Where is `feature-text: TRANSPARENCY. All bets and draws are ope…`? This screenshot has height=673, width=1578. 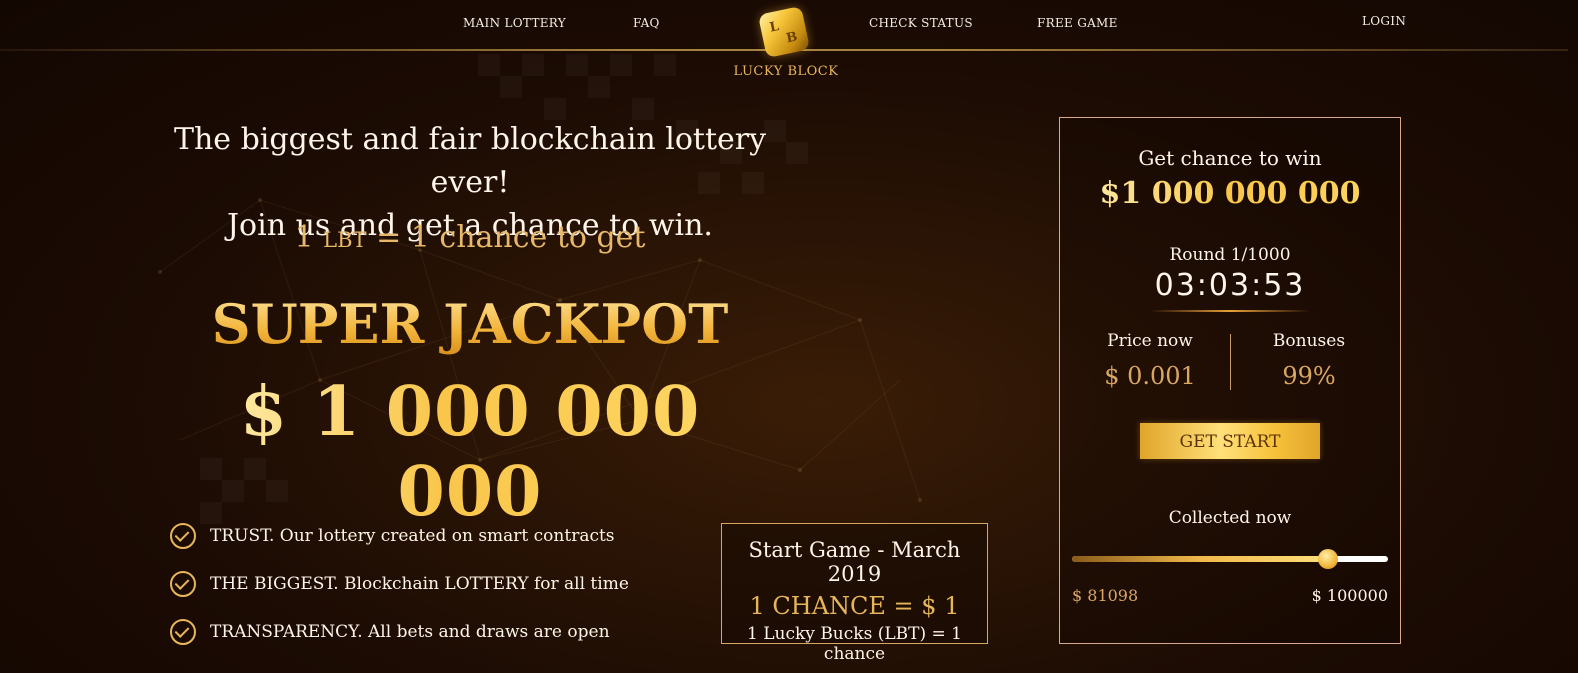
feature-text: TRANSPARENCY. All bets and draws are ope… is located at coordinates (410, 632).